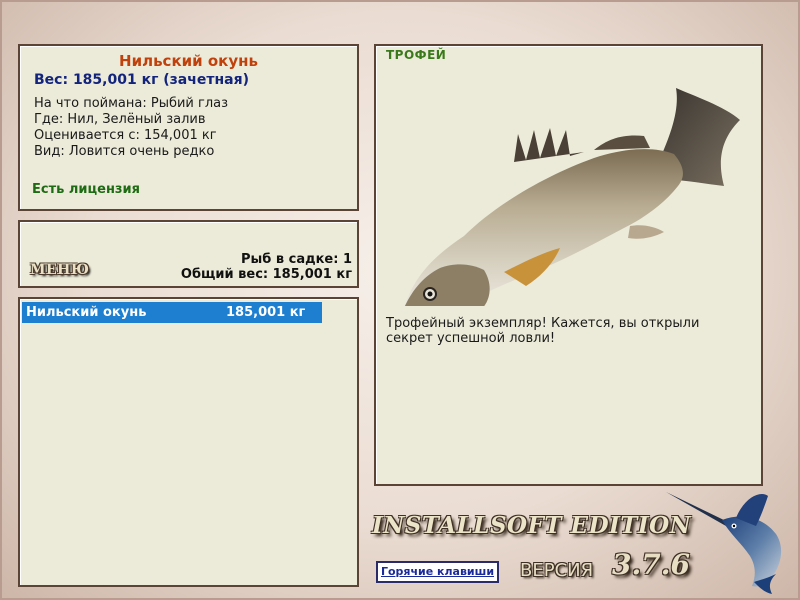 This screenshot has height=600, width=800. What do you see at coordinates (724, 543) in the screenshot?
I see `marlin-logo-icon` at bounding box center [724, 543].